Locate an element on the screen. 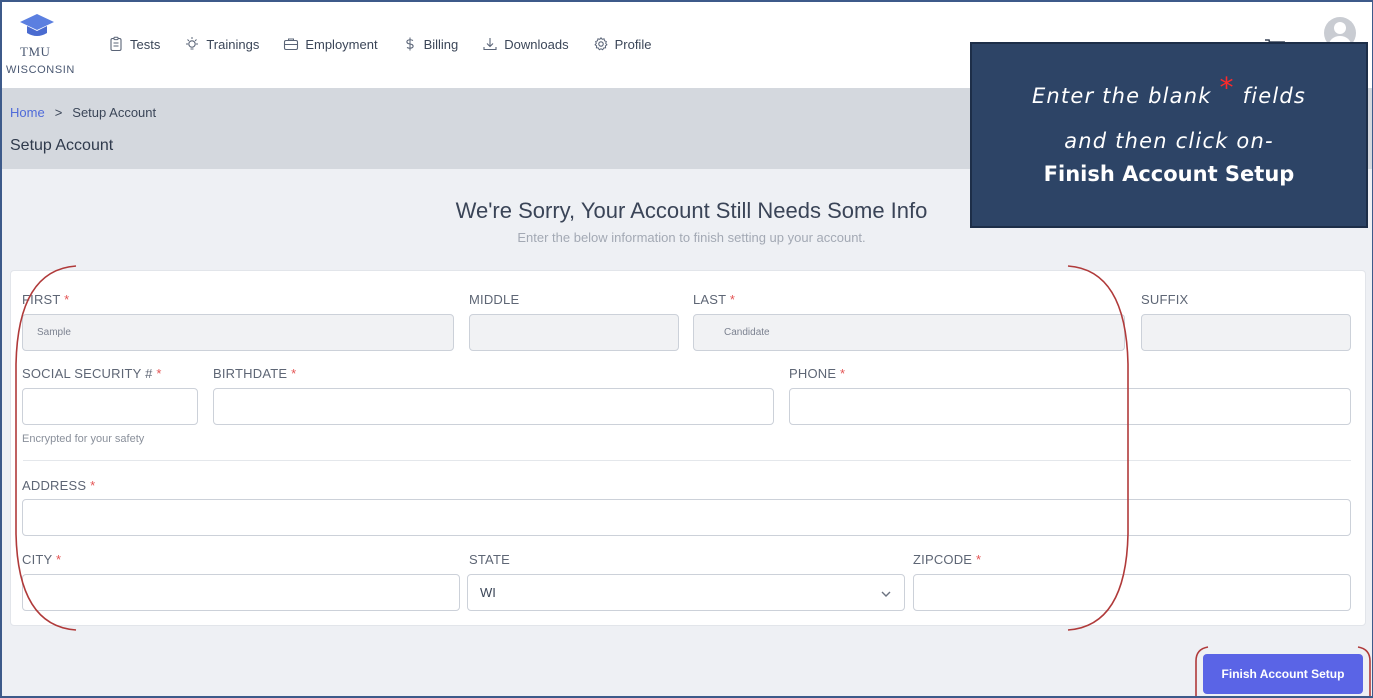 The image size is (1373, 698). nav-employment: Employment is located at coordinates (330, 44).